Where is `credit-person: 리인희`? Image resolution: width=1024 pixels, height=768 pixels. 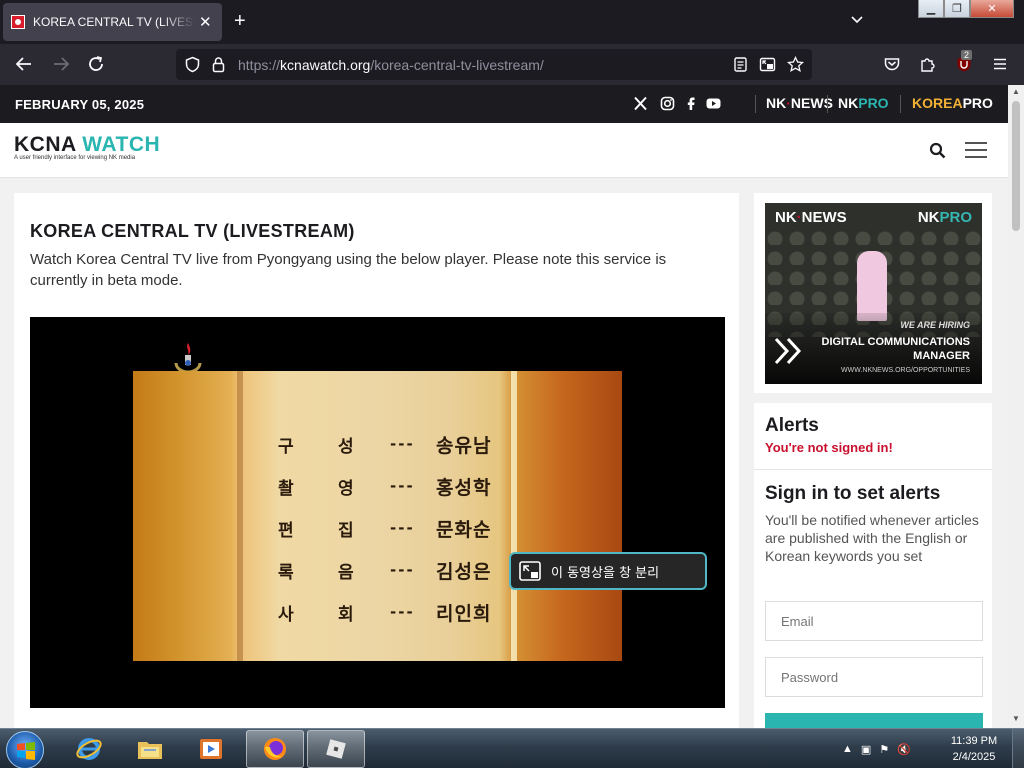 credit-person: 리인희 is located at coordinates (464, 613).